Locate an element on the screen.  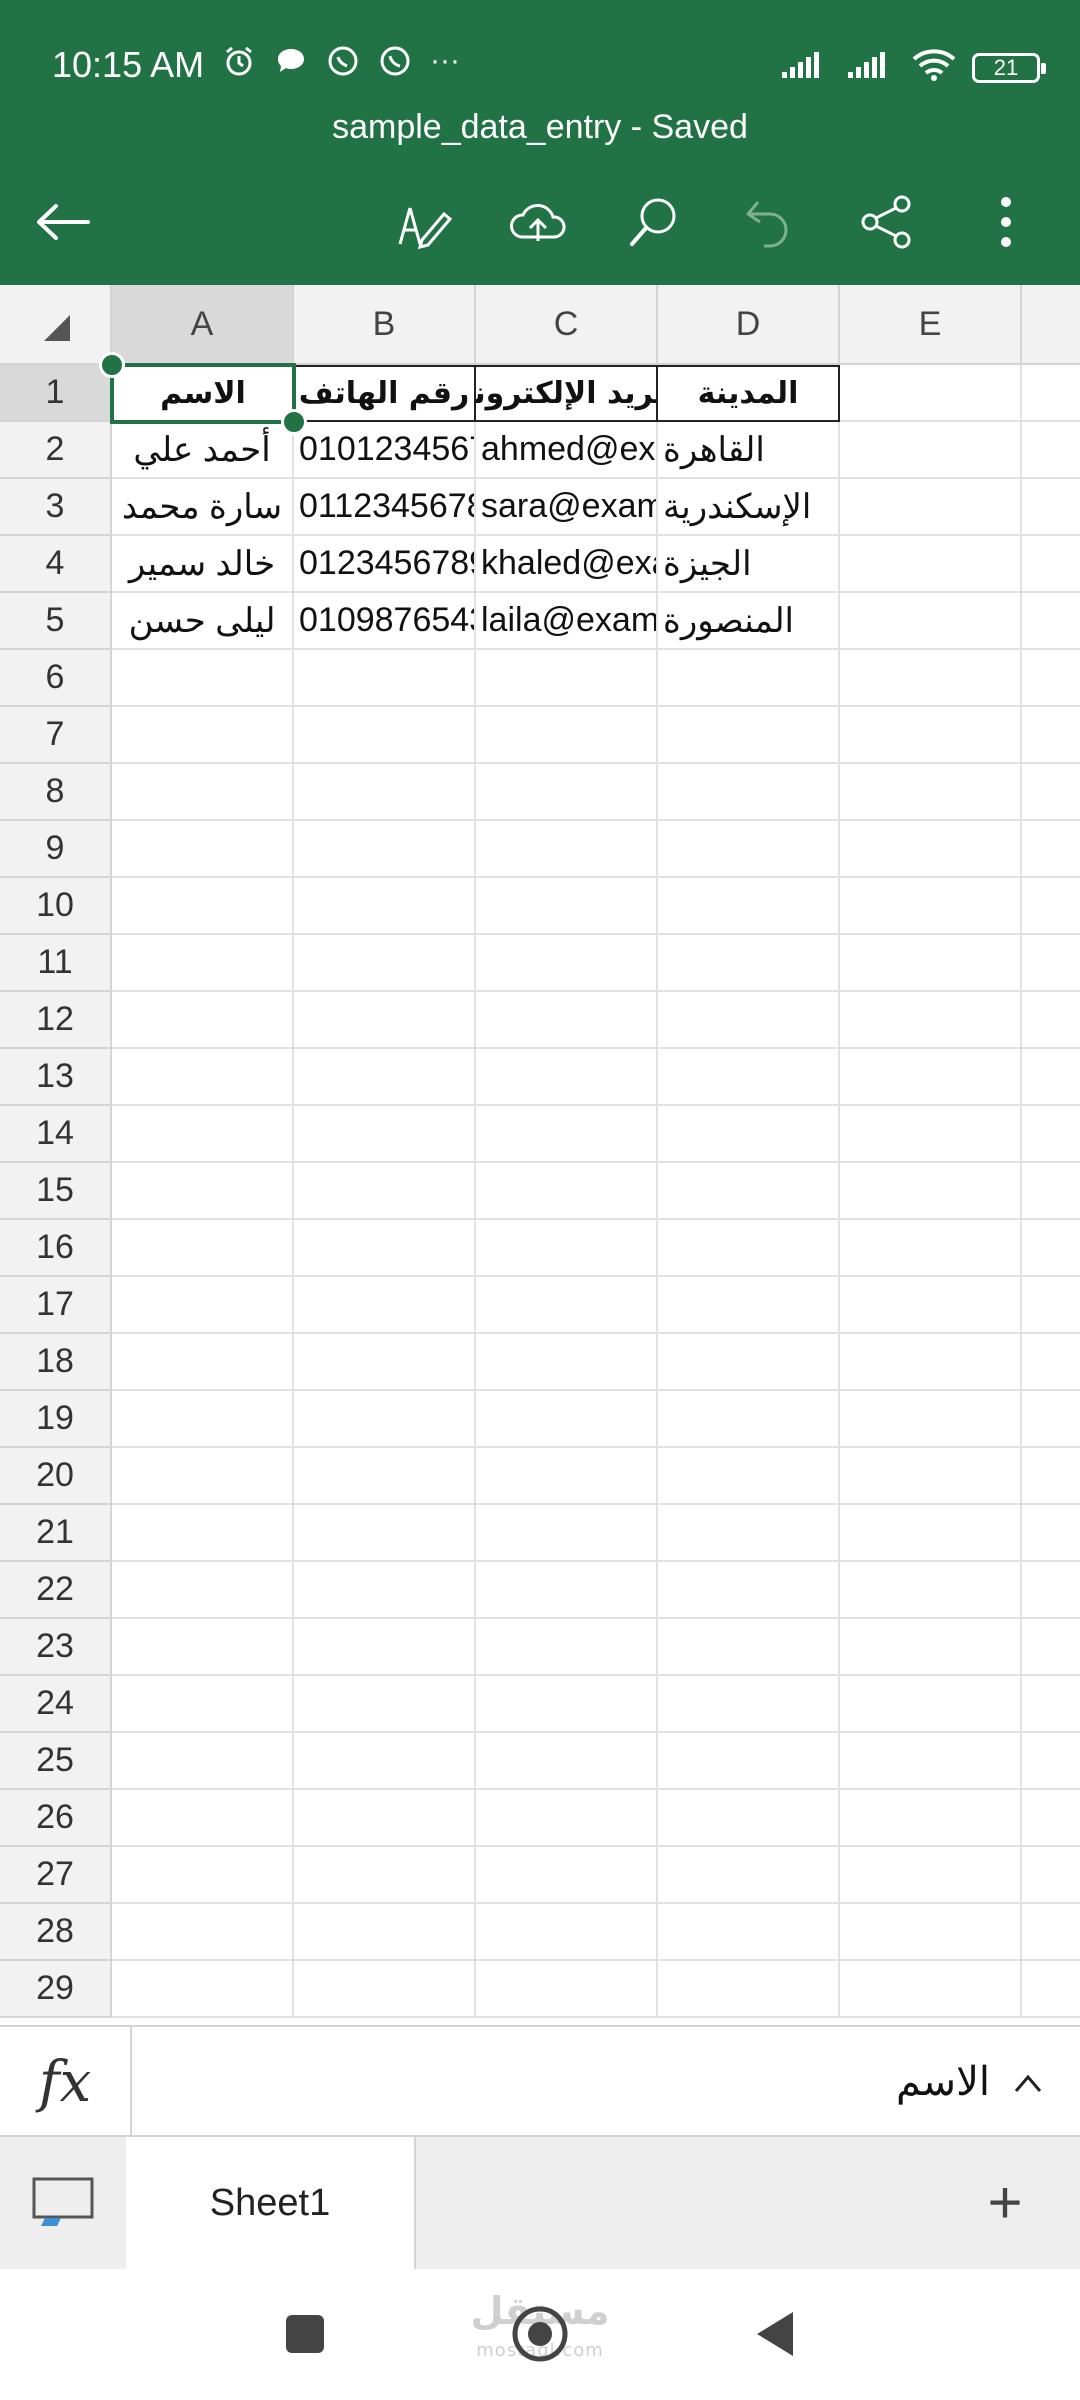
cell-d16 is located at coordinates (749, 1248).